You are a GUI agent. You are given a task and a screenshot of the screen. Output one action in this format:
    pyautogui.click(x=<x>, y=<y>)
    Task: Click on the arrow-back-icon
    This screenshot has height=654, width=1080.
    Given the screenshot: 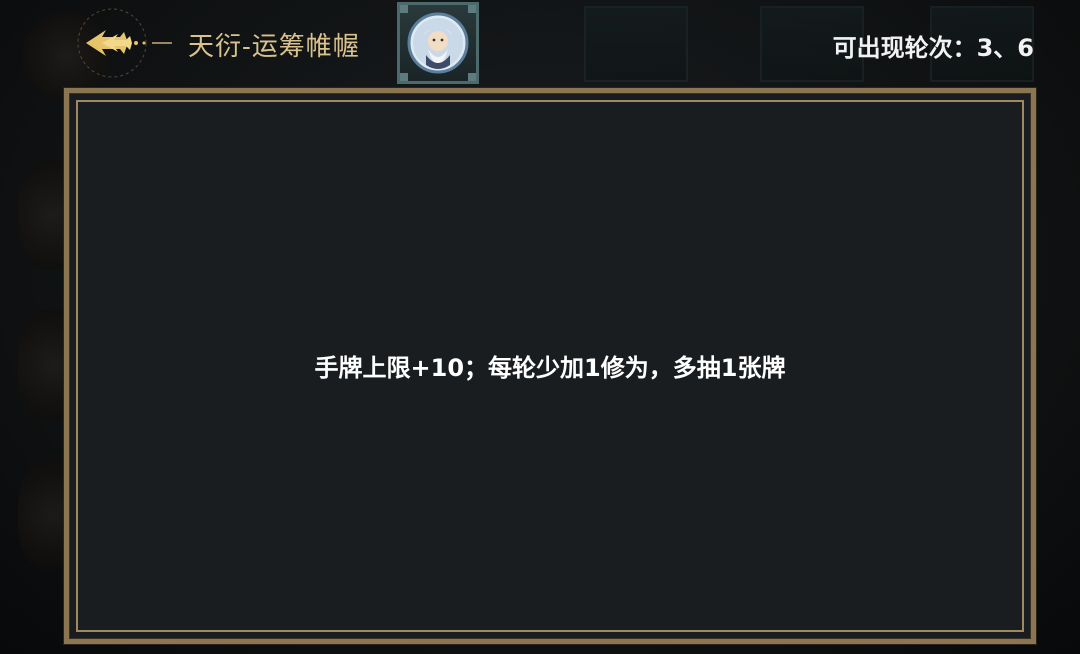 What is the action you would take?
    pyautogui.click(x=124, y=43)
    